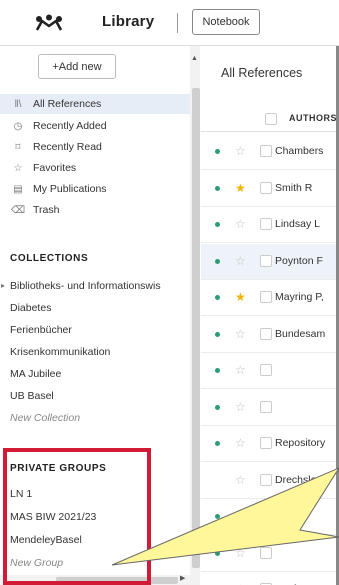 The height and width of the screenshot is (585, 339). Describe the element at coordinates (300, 333) in the screenshot. I see `author-cell: Bundesam` at that location.